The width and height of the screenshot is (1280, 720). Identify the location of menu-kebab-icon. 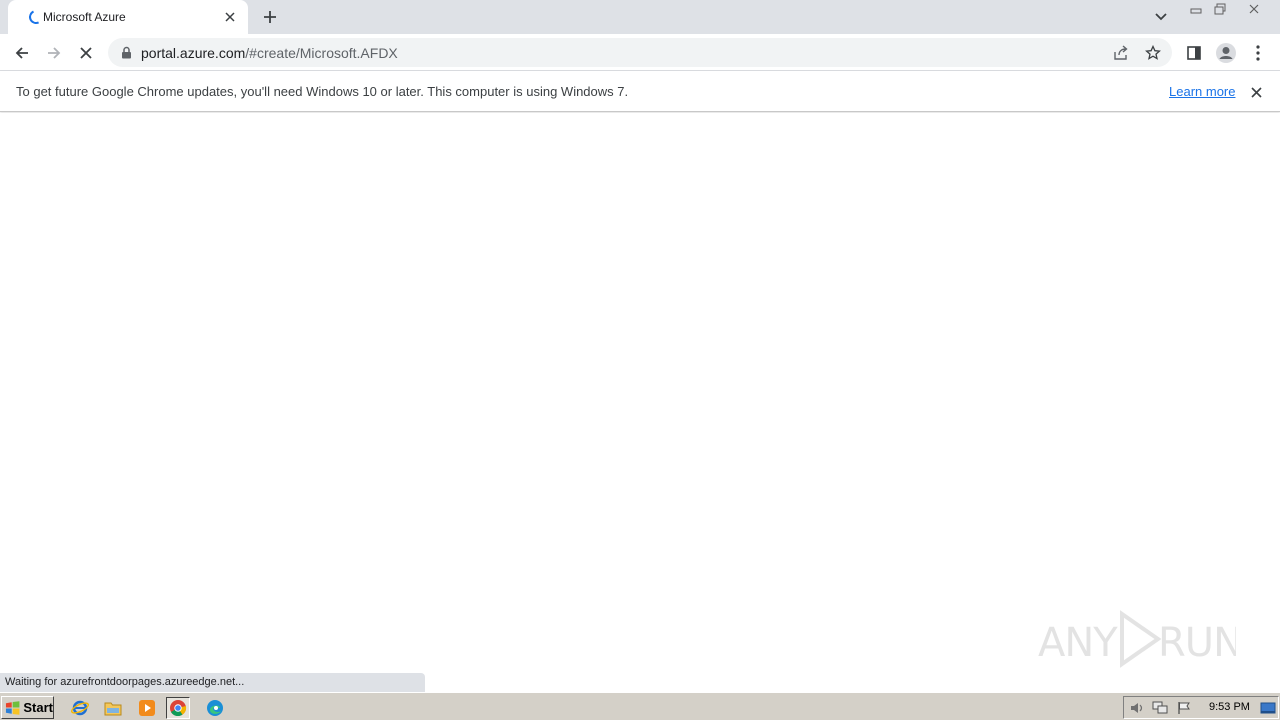
(1258, 53).